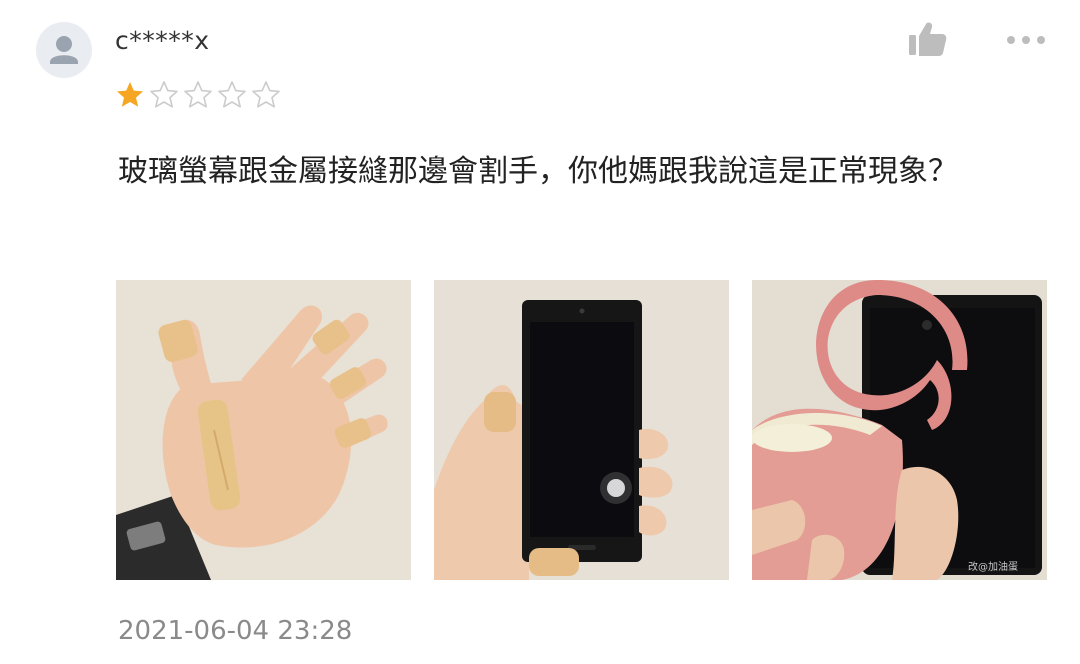 The image size is (1080, 664). I want to click on like-button, so click(928, 40).